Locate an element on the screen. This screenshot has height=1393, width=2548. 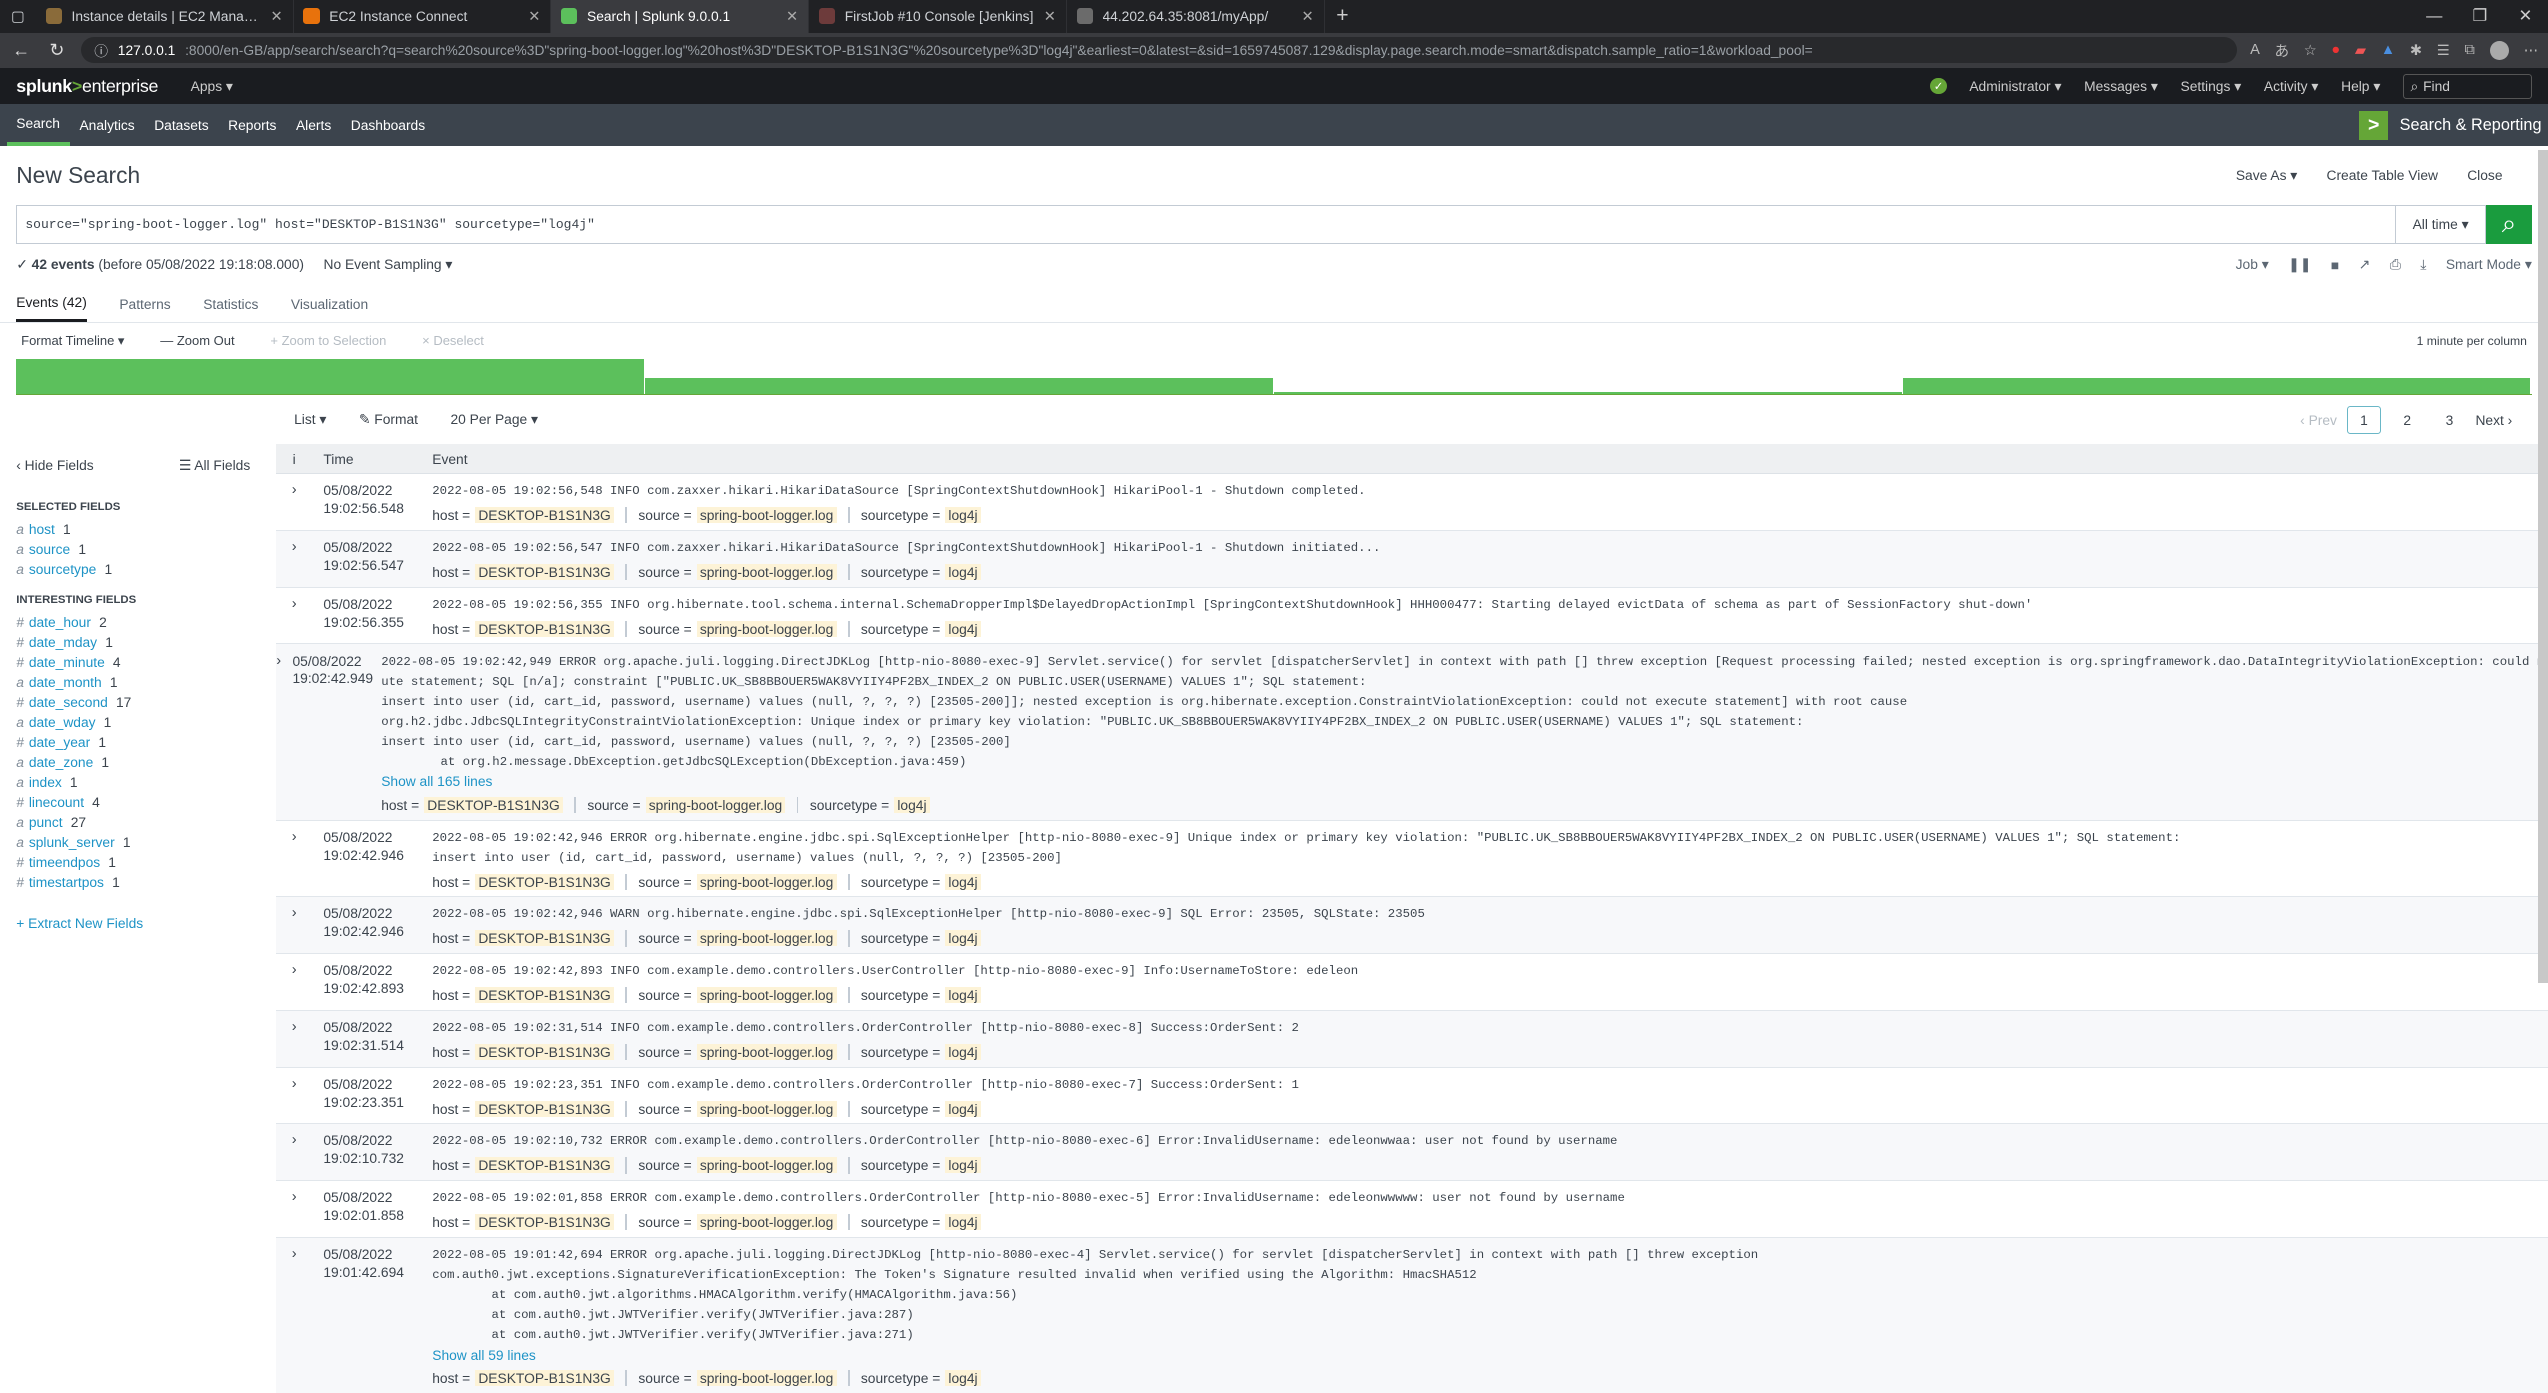
field-item: #date_year1 is located at coordinates (146, 742).